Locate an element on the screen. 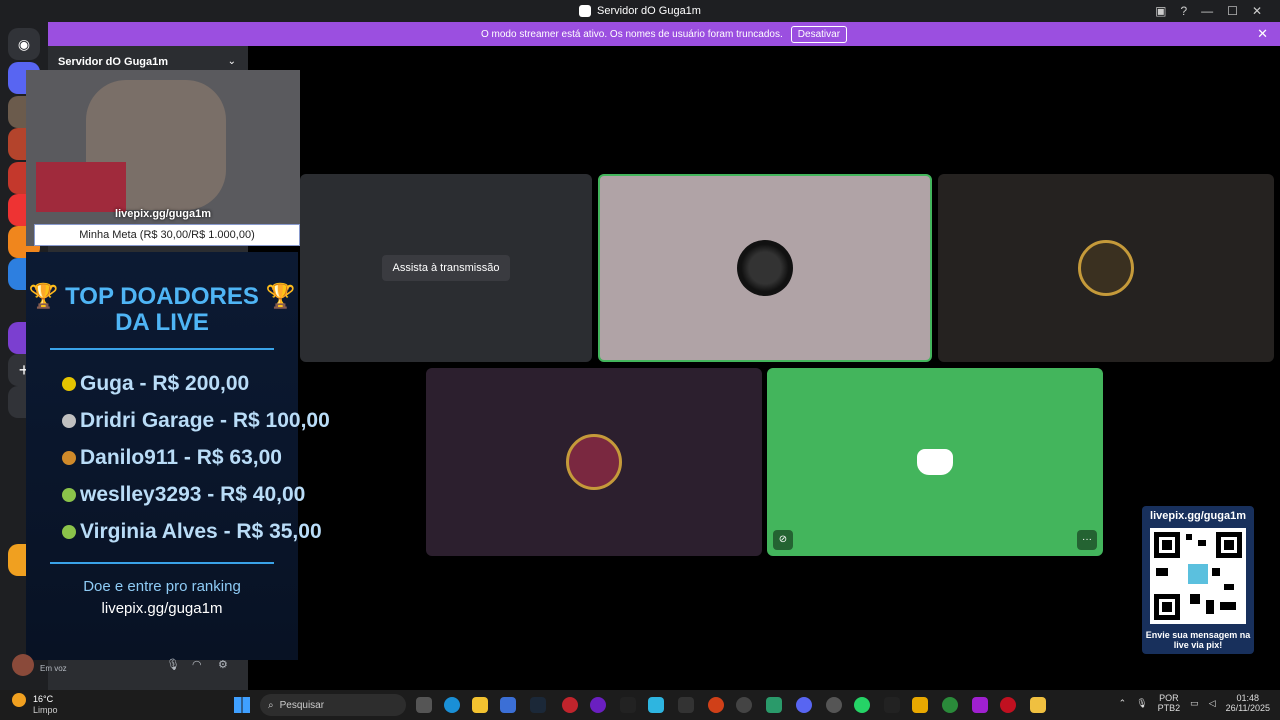 Image resolution: width=1280 pixels, height=720 pixels. search-placeholder: Pesquisar is located at coordinates (302, 705).